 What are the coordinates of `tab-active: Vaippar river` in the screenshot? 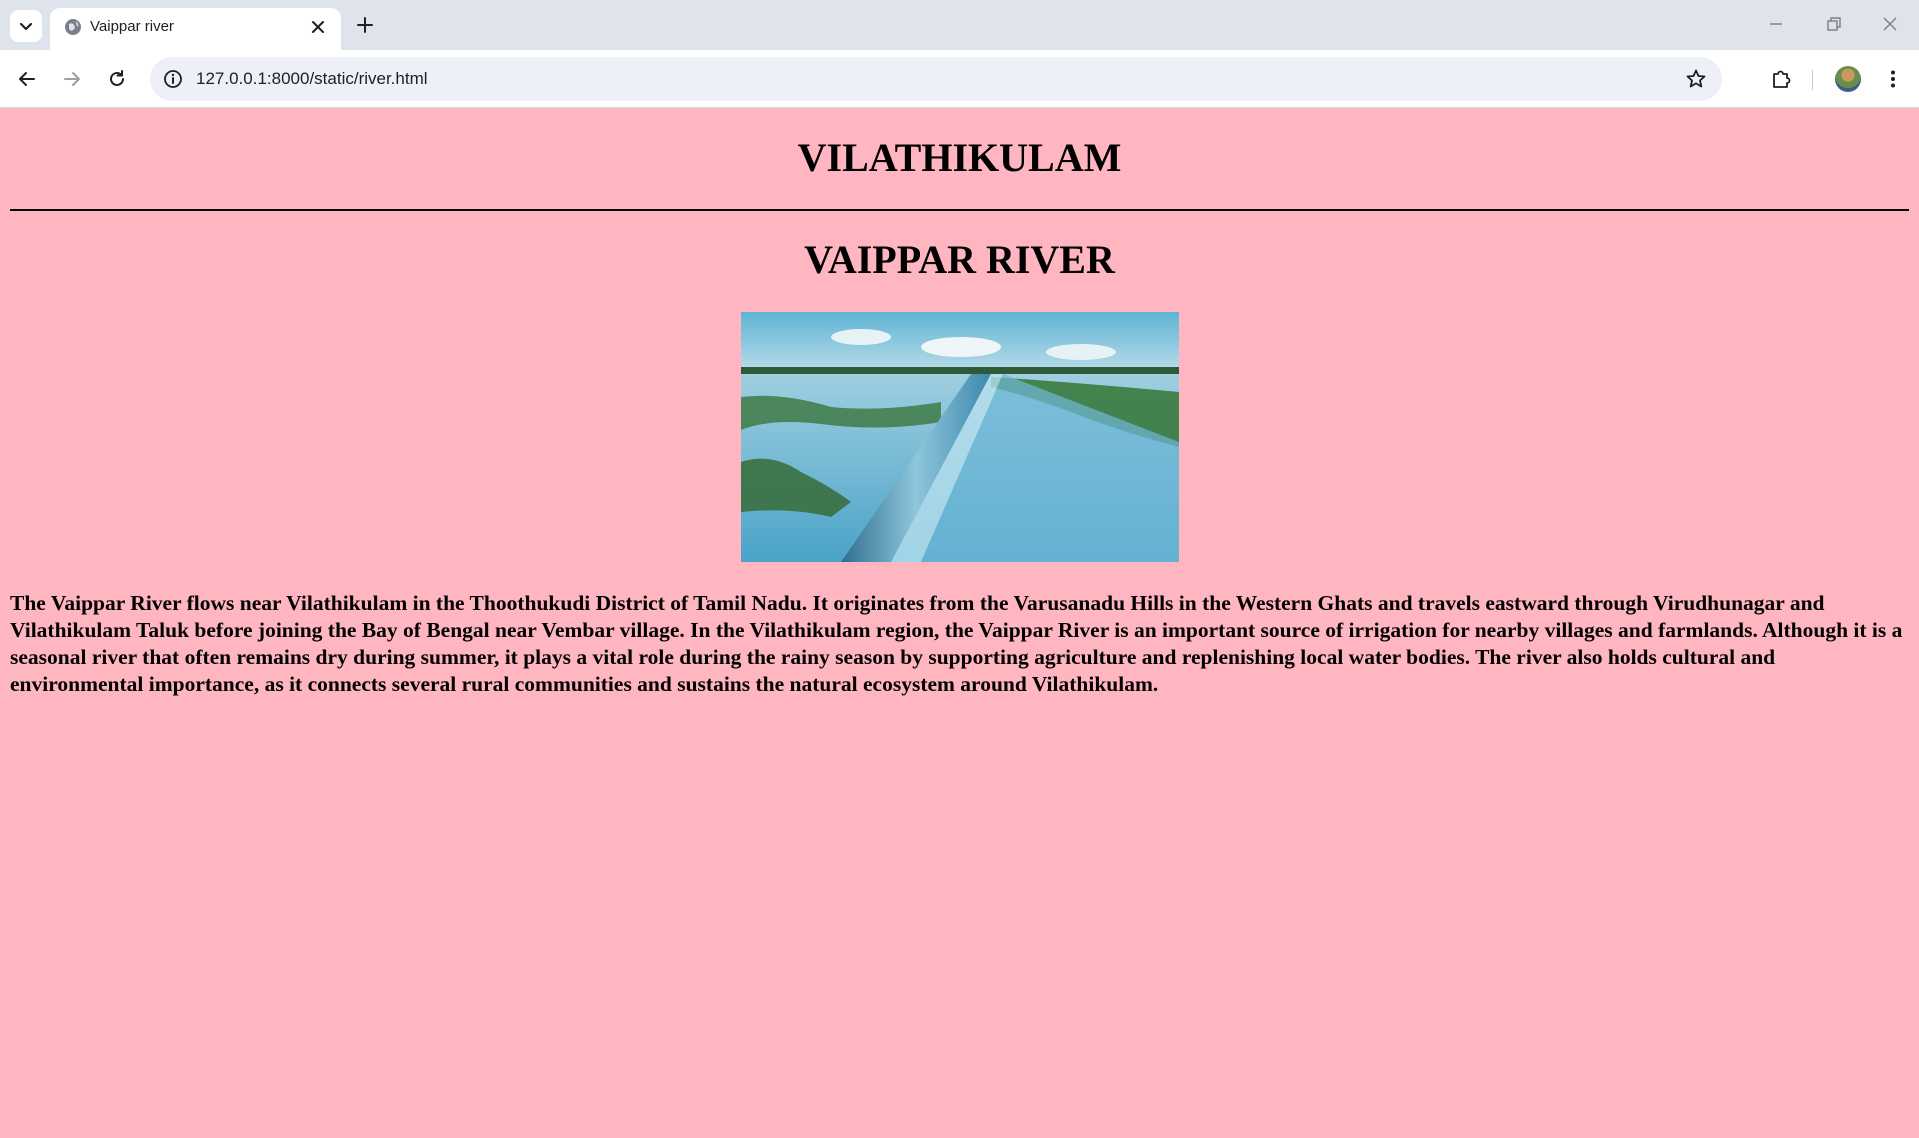 It's located at (195, 29).